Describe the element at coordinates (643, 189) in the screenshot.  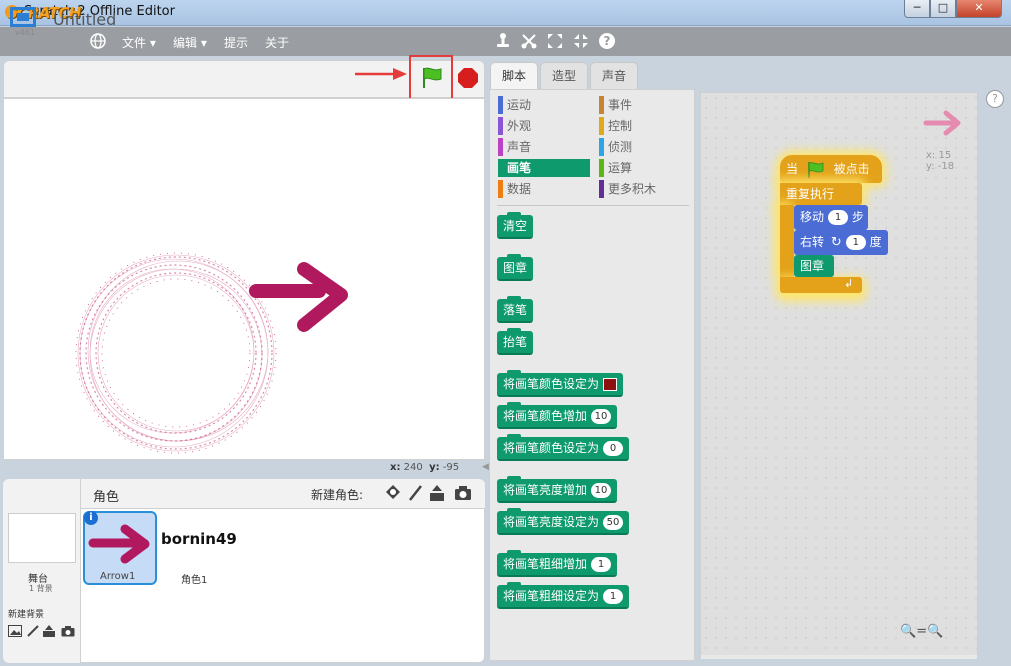
I see `category-more-blocks: 更多积木` at that location.